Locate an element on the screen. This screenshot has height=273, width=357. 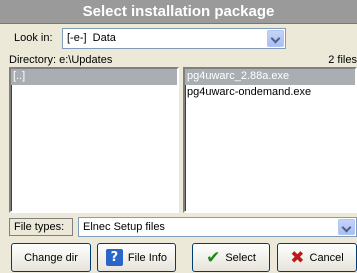
drive-select: [-e-] Data is located at coordinates (174, 38).